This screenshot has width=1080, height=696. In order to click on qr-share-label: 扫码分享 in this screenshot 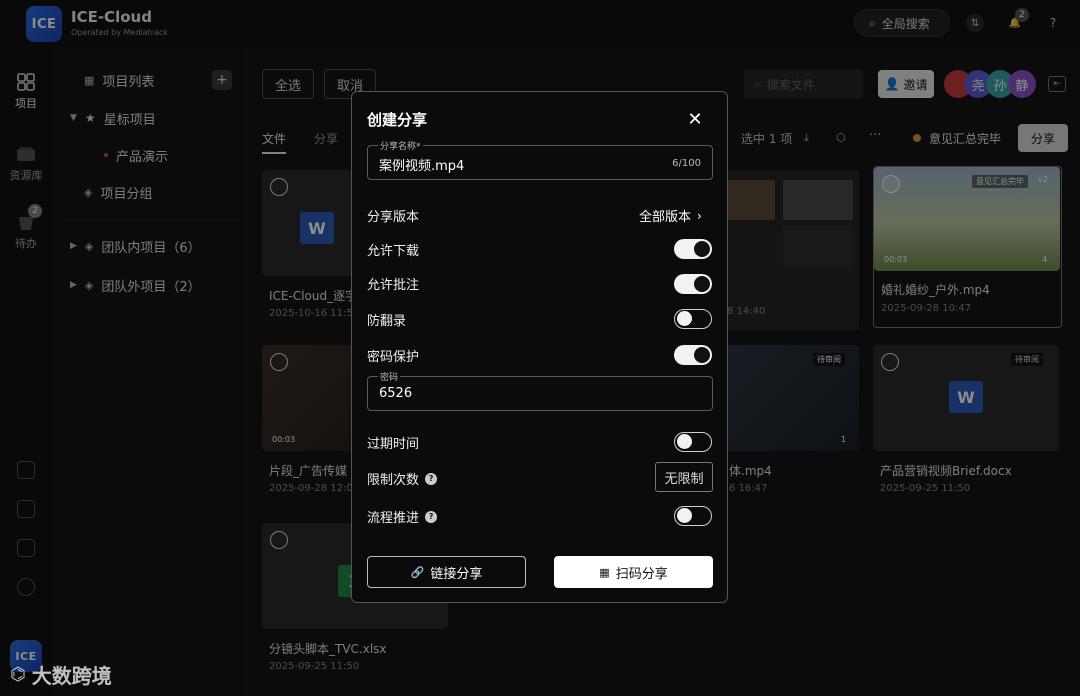, I will do `click(641, 574)`.